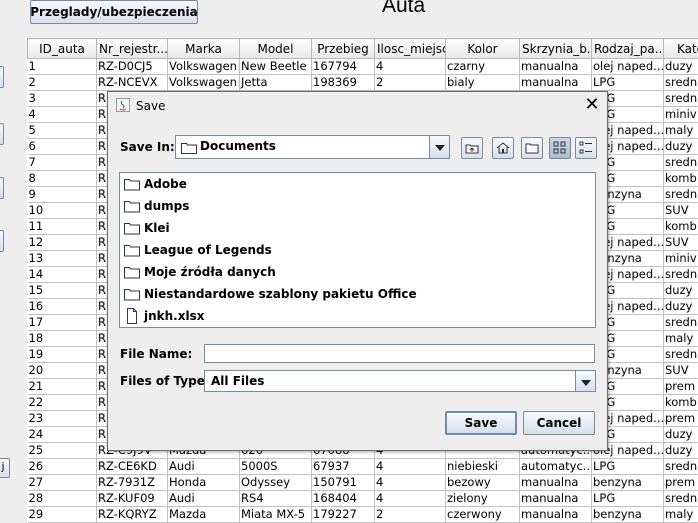 This screenshot has width=698, height=523. I want to click on table-cell: 19, so click(62, 355).